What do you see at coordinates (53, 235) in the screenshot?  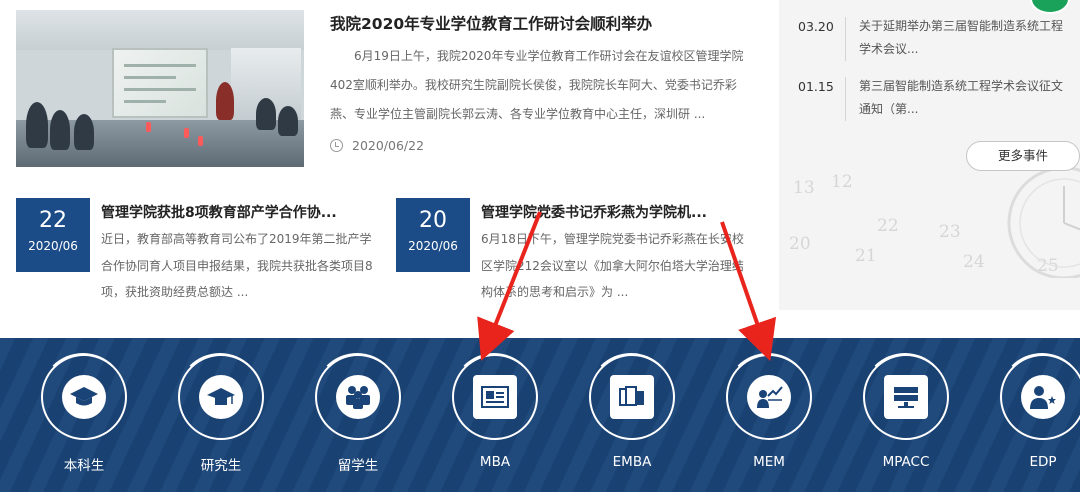 I see `news-date-badge: 22 2020/06` at bounding box center [53, 235].